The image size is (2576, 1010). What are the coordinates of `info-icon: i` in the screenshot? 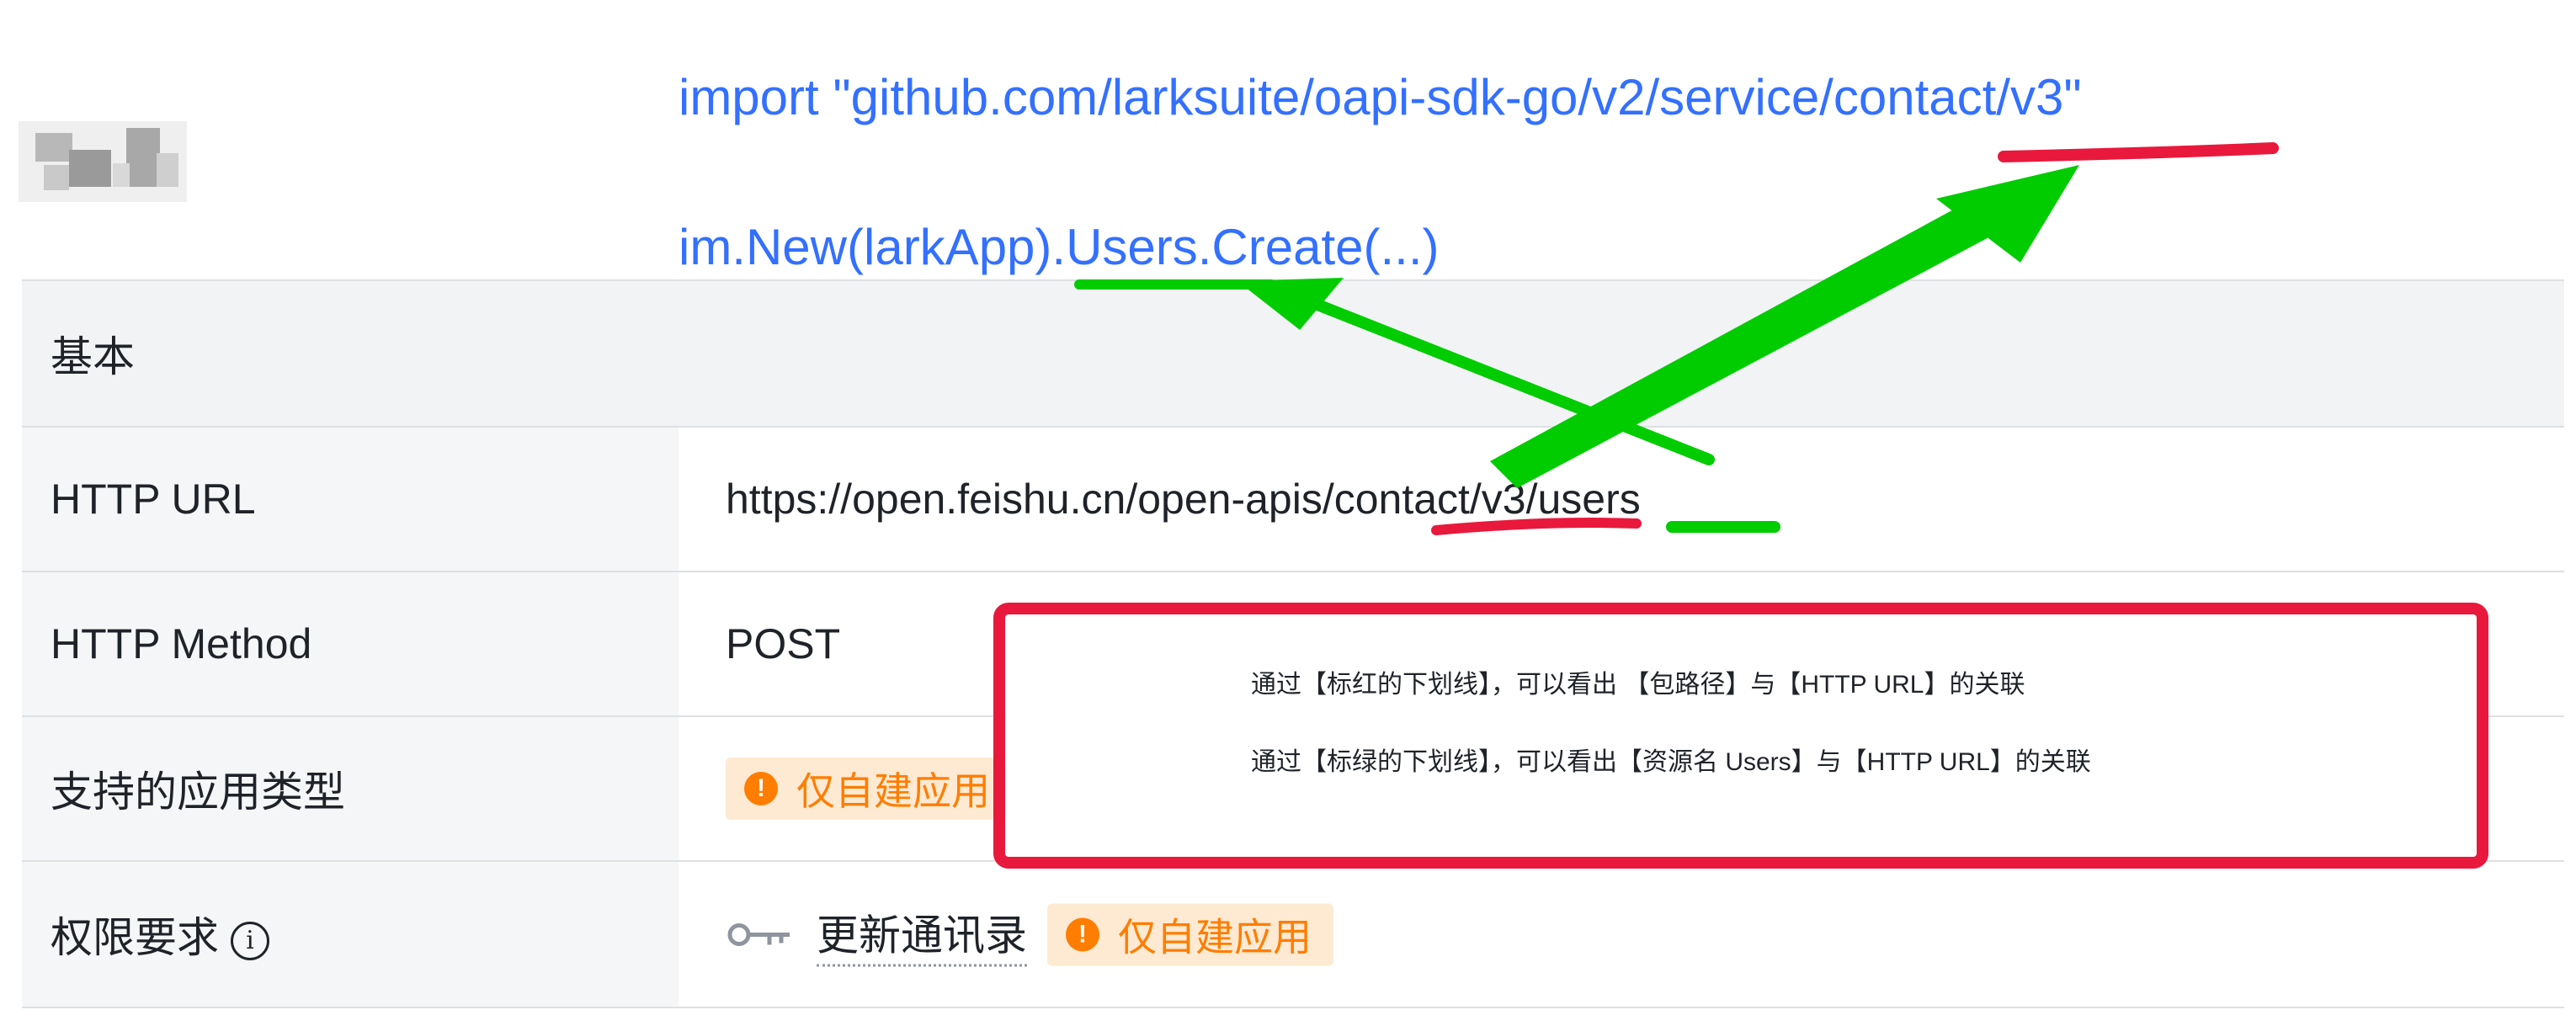 It's located at (250, 940).